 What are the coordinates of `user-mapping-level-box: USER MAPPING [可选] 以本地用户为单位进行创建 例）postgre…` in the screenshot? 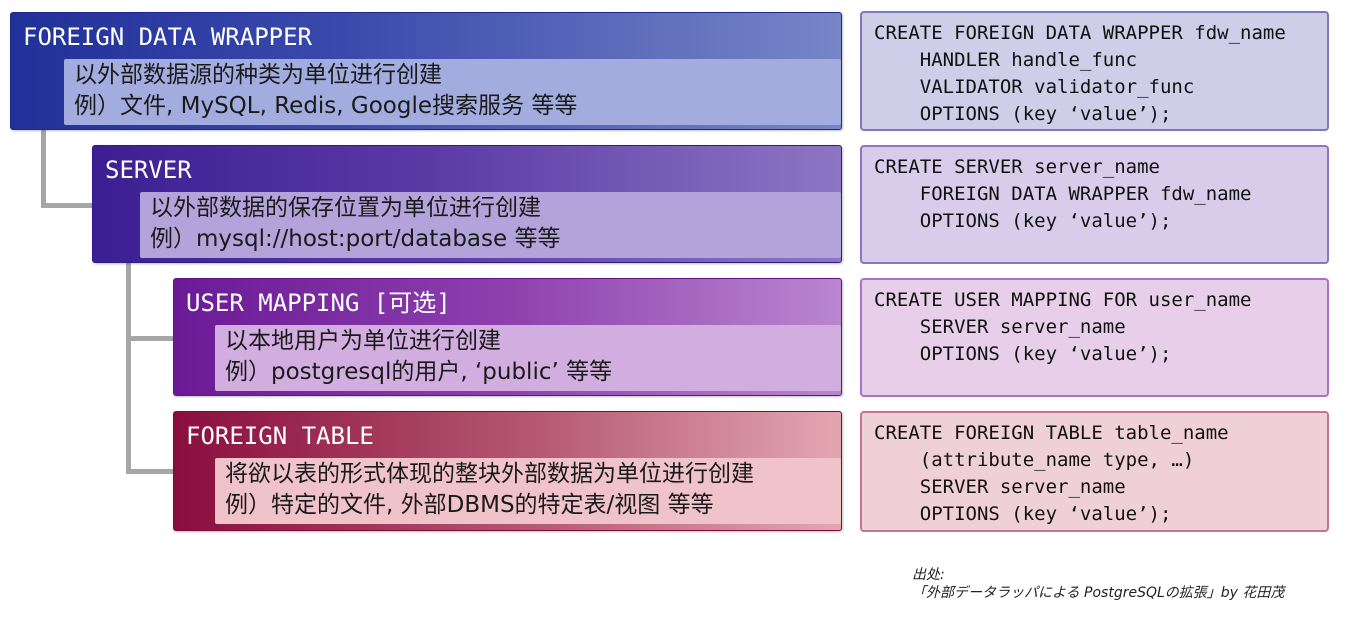 It's located at (507, 337).